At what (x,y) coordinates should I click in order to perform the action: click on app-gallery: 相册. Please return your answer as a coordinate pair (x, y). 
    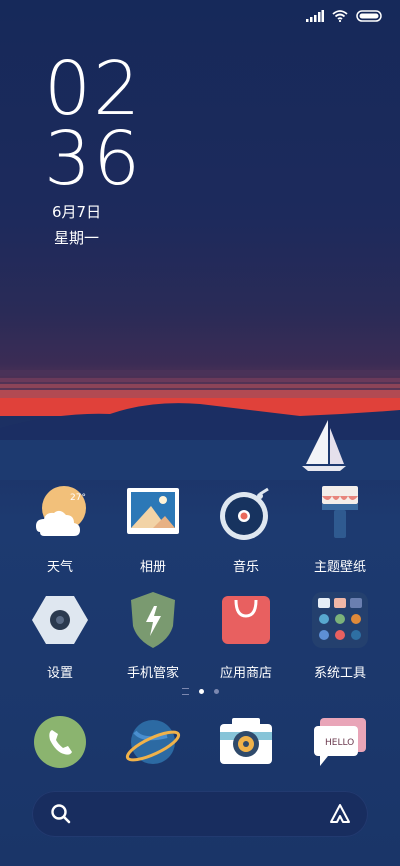
    Looking at the image, I should click on (153, 529).